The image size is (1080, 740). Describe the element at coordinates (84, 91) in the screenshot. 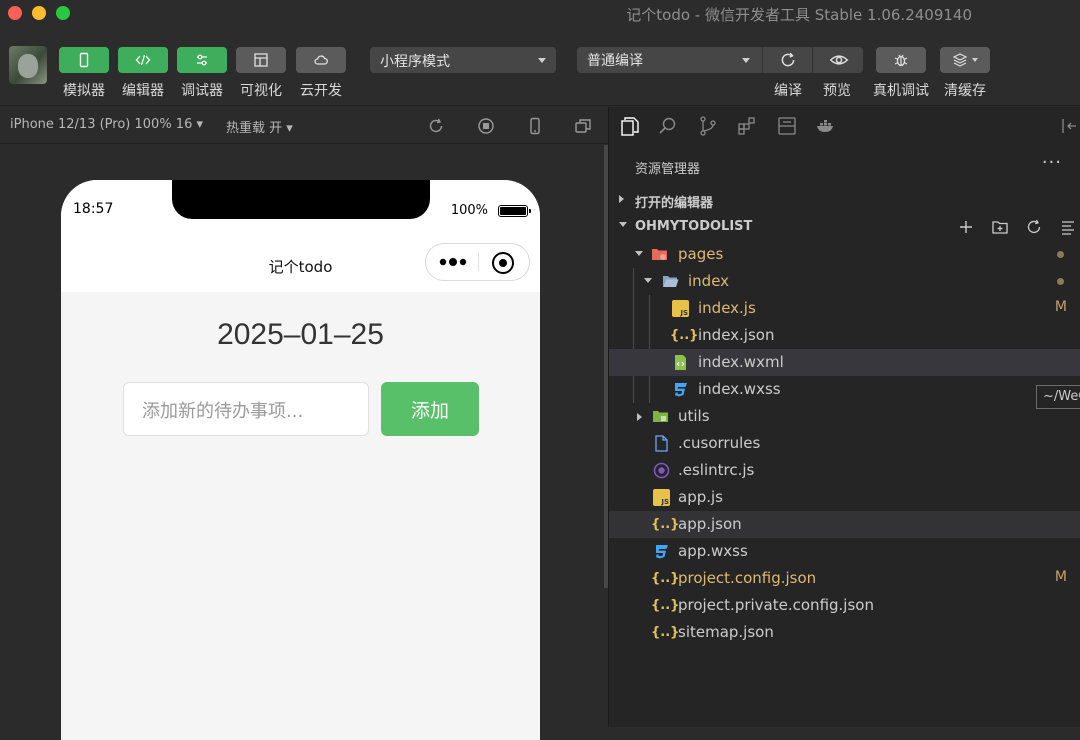

I see `simulator-label: 模拟器` at that location.